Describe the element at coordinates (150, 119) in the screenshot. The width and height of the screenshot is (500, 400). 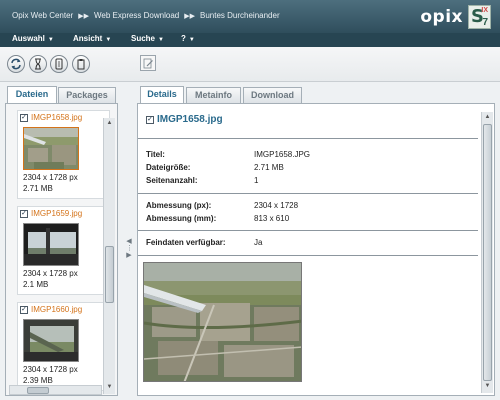
I see `details-checkbox: ✓` at that location.